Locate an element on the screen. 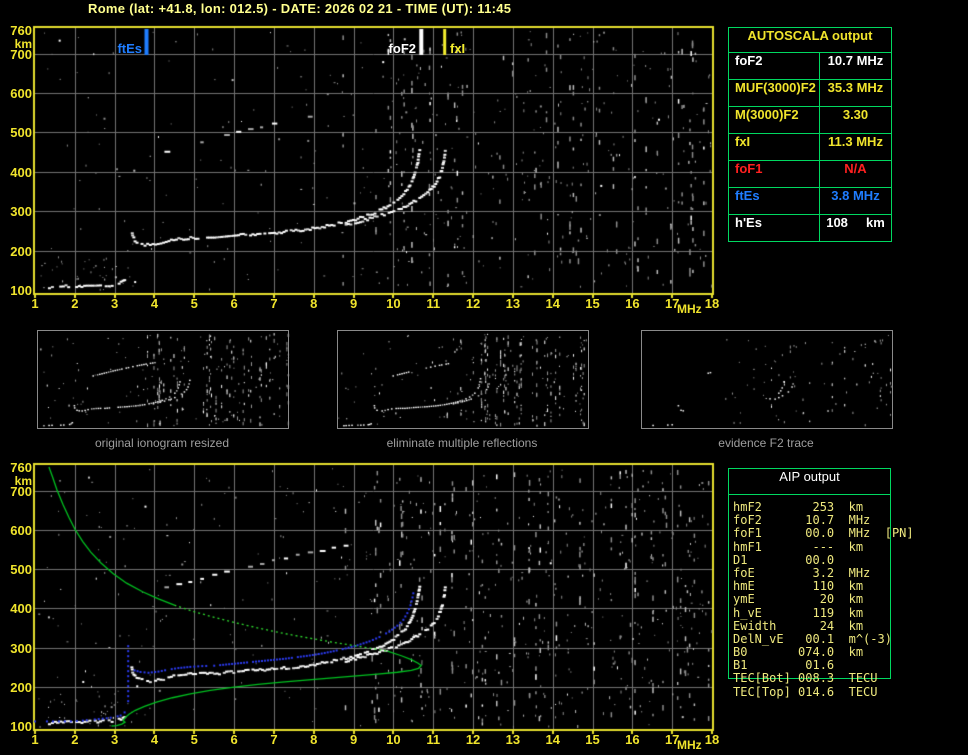 This screenshot has width=968, height=755. thumbnail-evidence-f2-trace is located at coordinates (767, 379).